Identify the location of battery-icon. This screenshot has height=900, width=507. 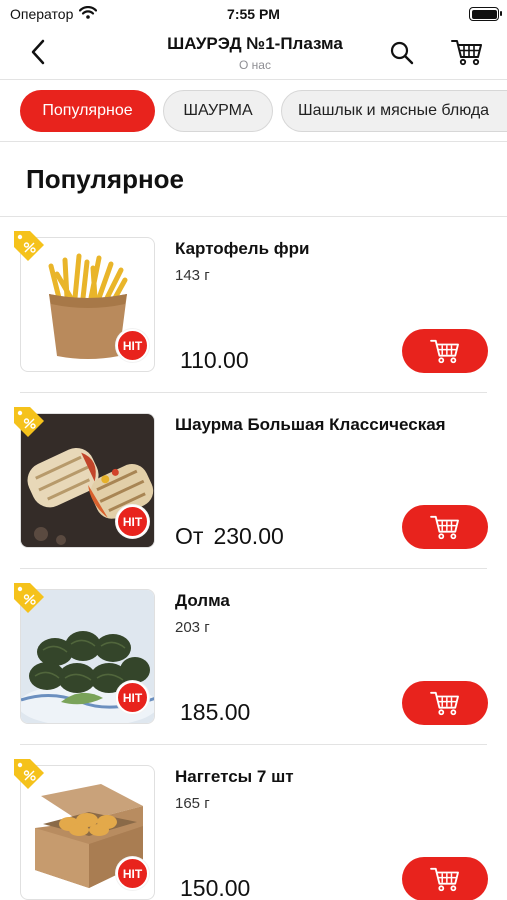
(485, 14).